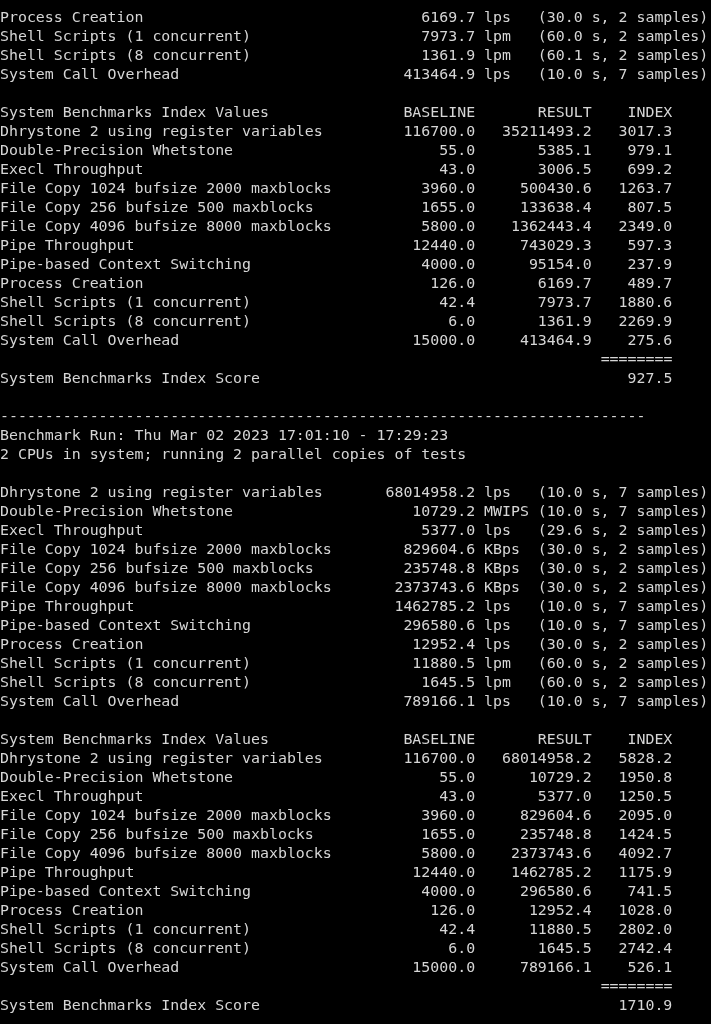 This screenshot has height=1024, width=711. What do you see at coordinates (645, 302) in the screenshot?
I see `index-value: 1880.6` at bounding box center [645, 302].